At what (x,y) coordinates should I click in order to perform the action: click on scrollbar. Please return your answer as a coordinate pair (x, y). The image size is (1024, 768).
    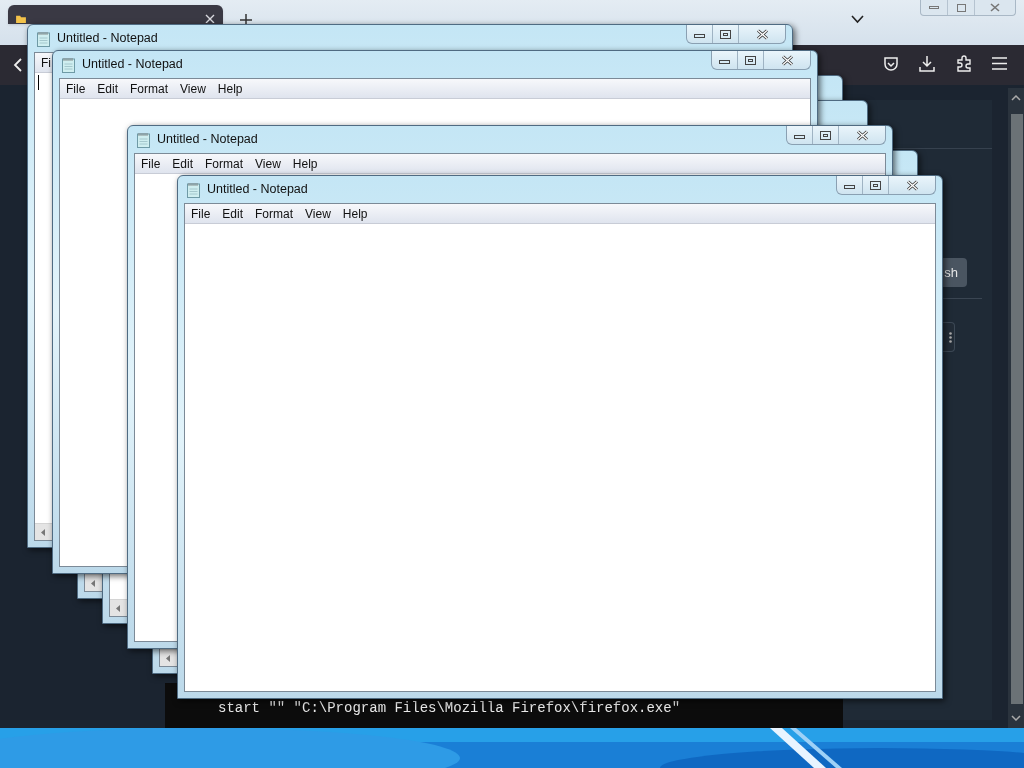
    Looking at the image, I should click on (1016, 408).